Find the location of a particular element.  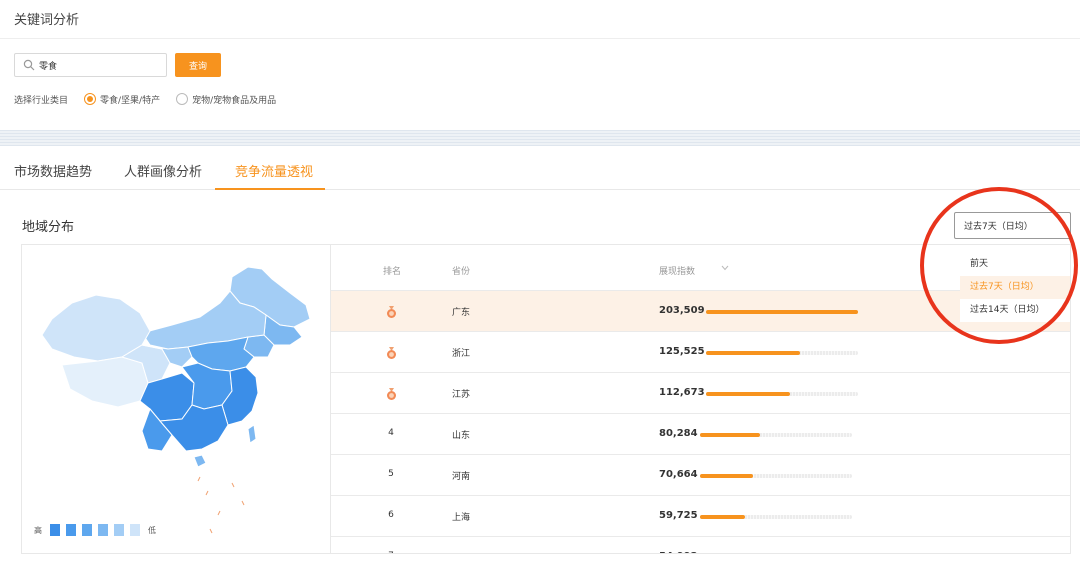

industry-option-snacks: 零食/坚果/特产 is located at coordinates (122, 99).